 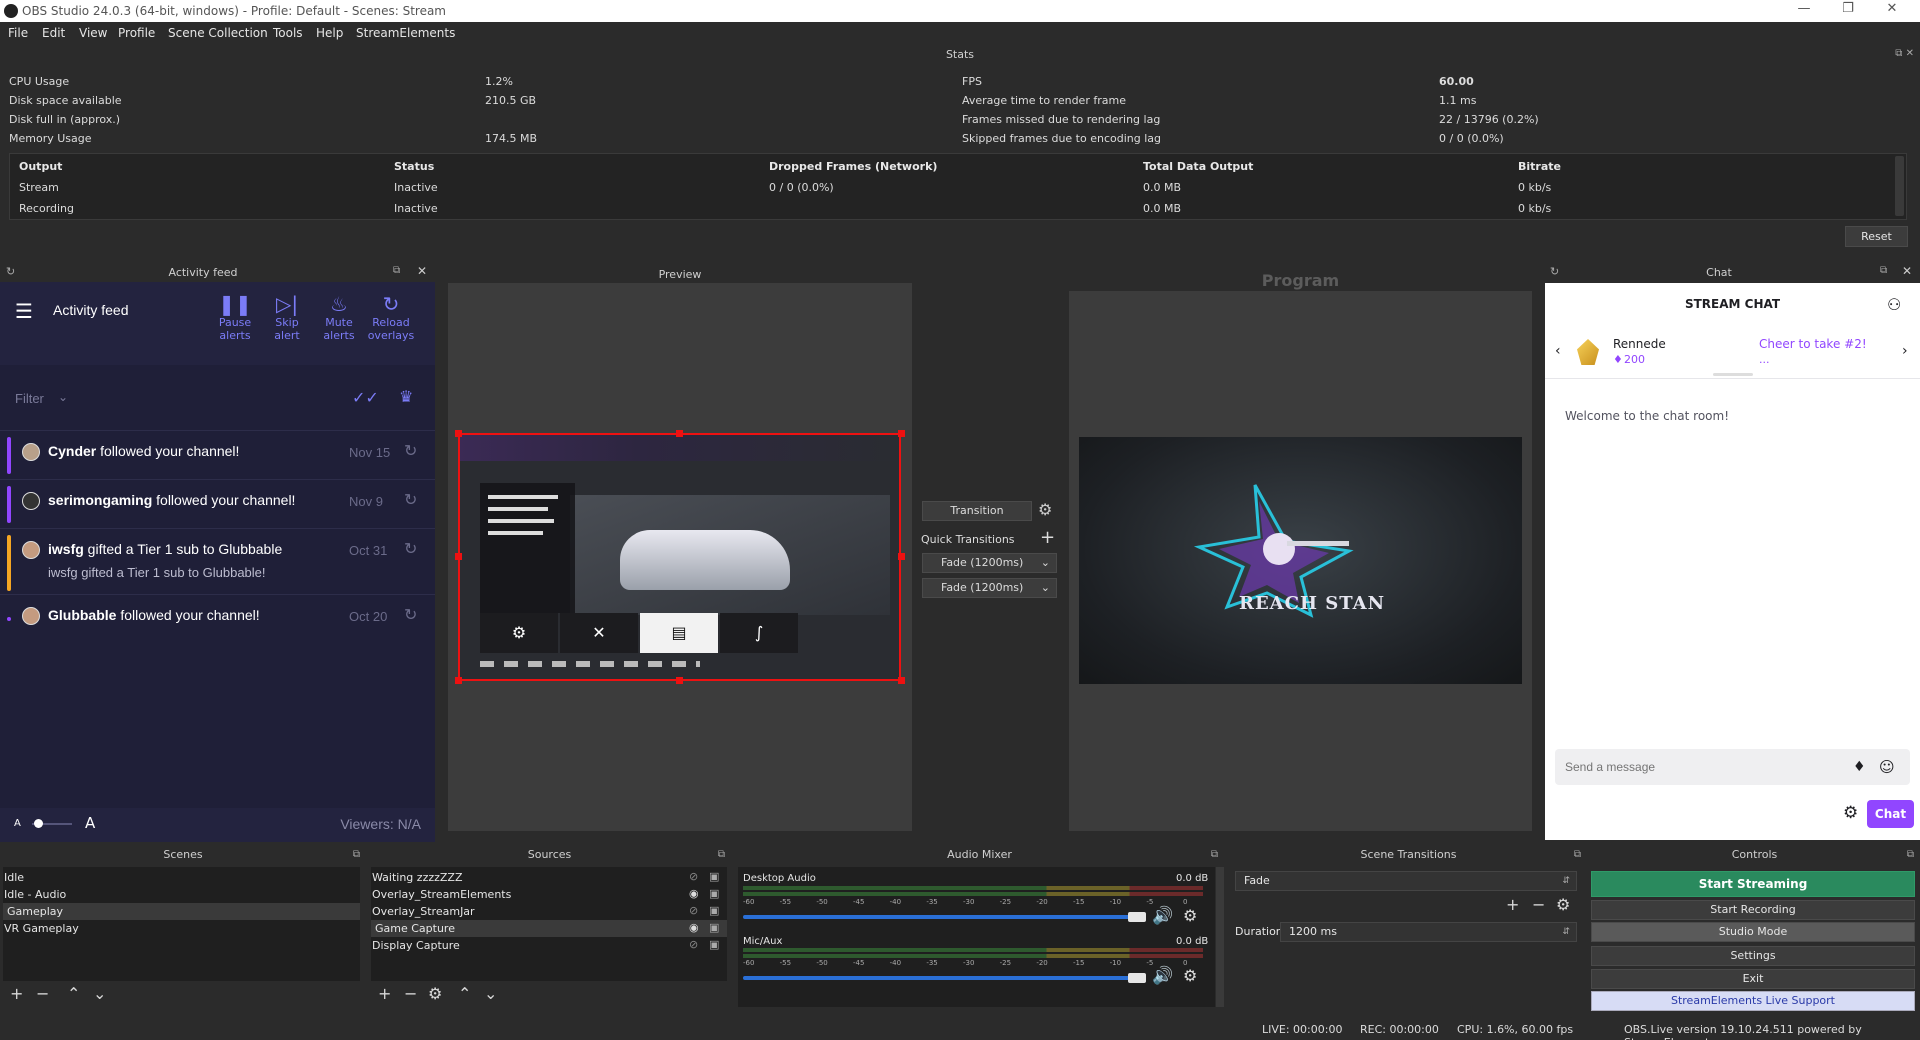 I want to click on start-streaming-button: Start Streaming, so click(x=1753, y=884).